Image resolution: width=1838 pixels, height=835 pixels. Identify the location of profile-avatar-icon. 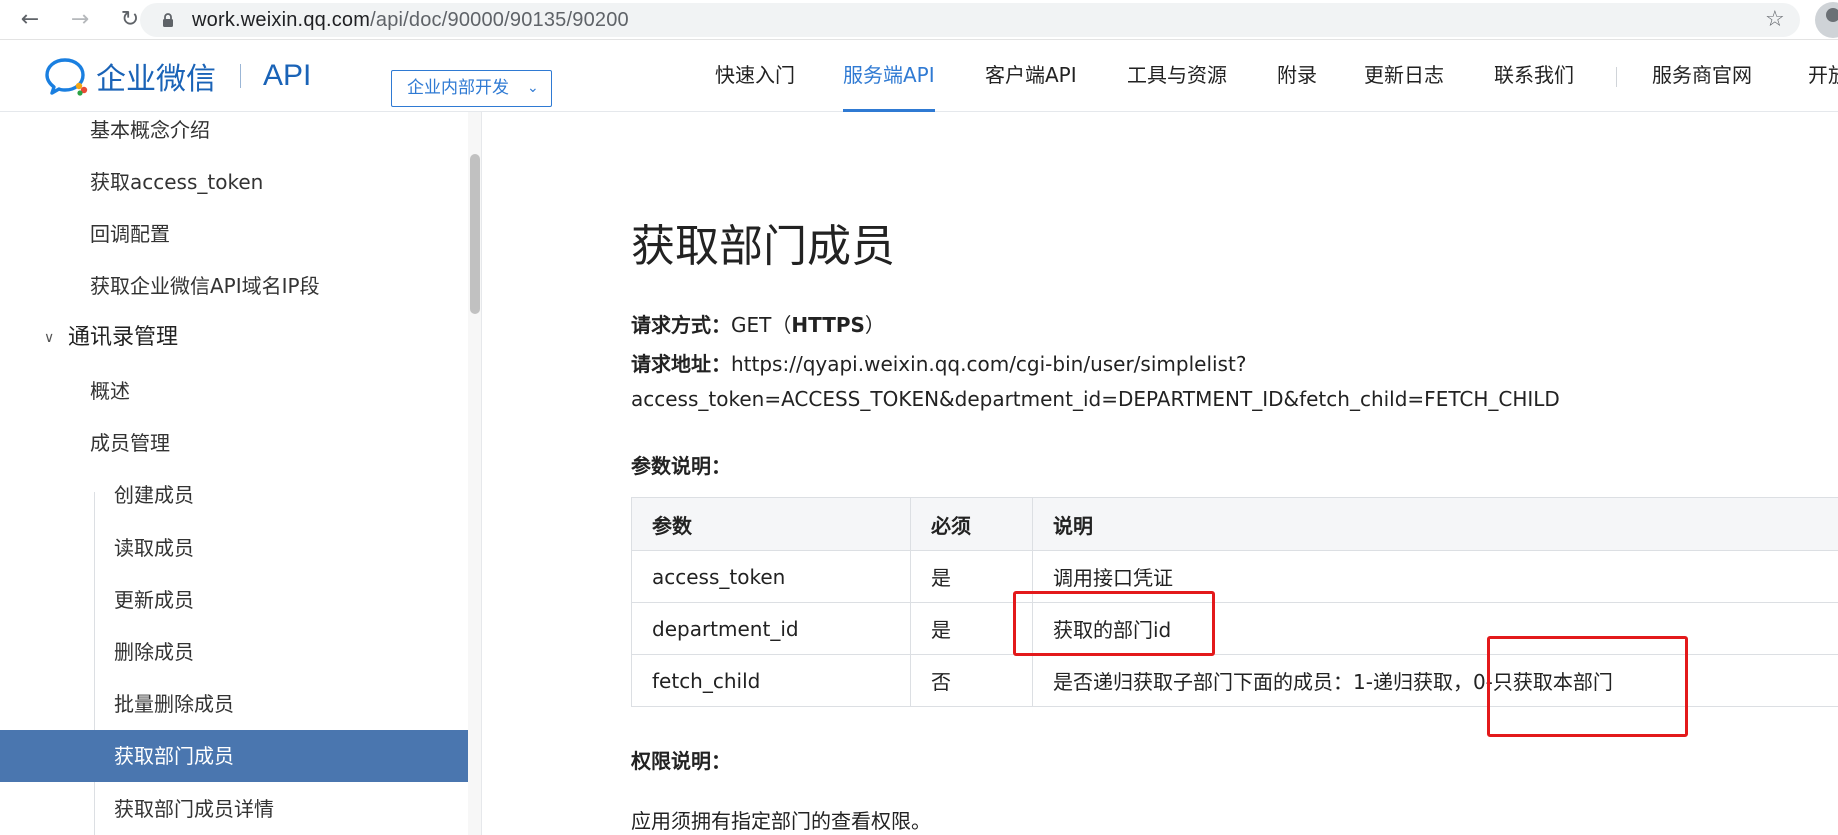
(1826, 20).